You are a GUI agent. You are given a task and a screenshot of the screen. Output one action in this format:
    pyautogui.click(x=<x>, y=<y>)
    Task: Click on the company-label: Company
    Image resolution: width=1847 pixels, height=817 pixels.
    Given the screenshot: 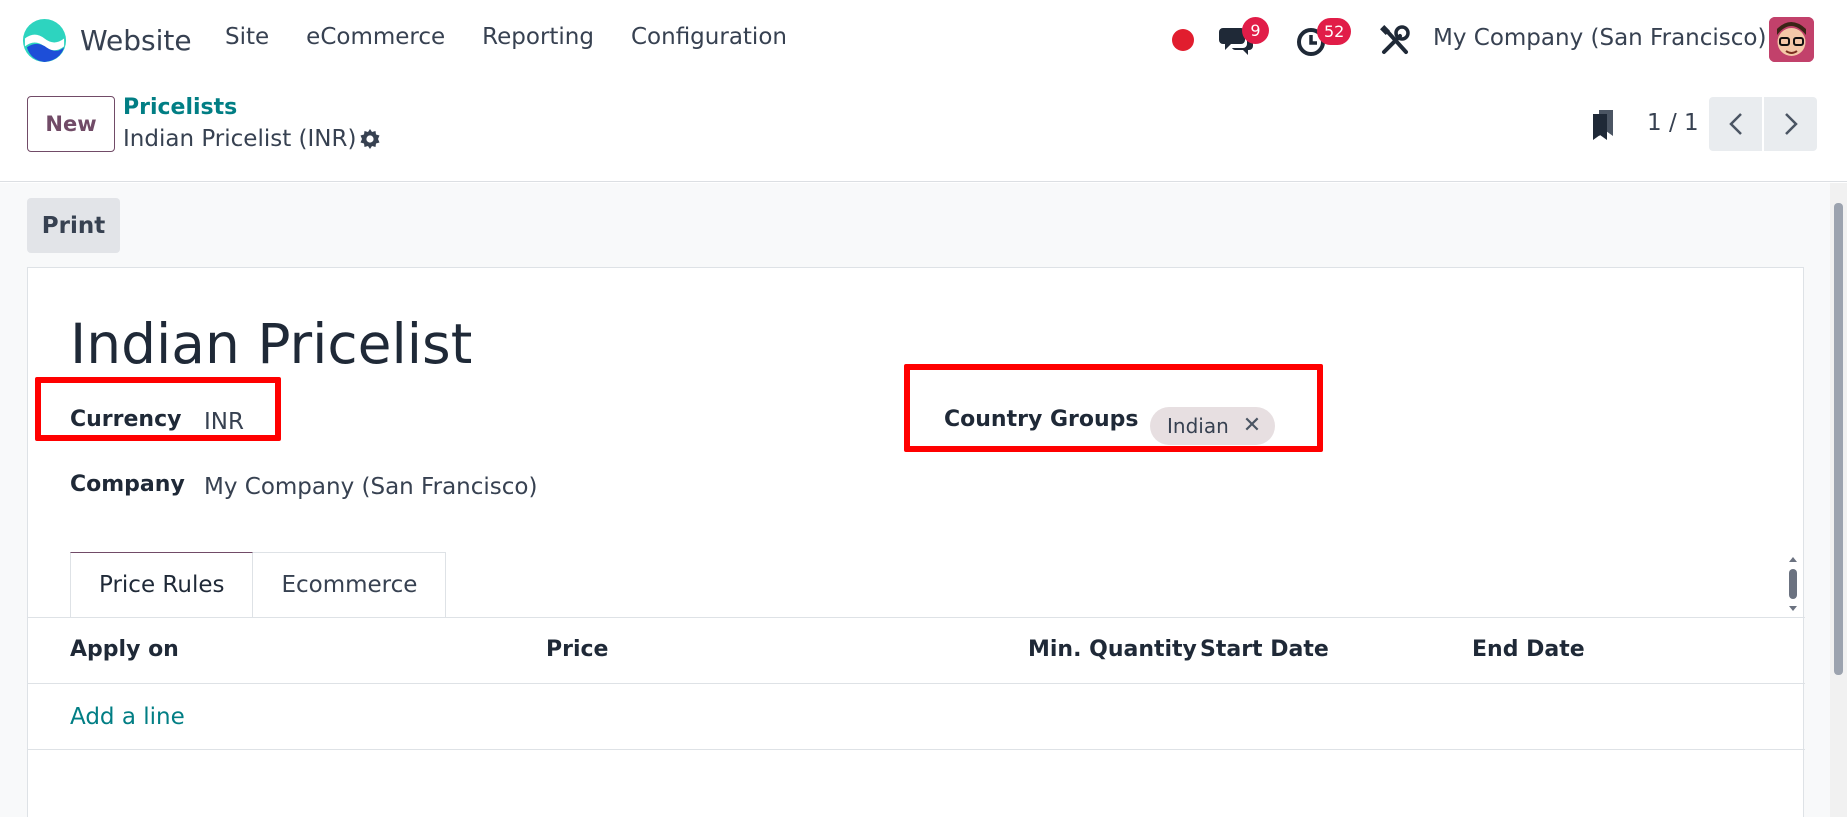 What is the action you would take?
    pyautogui.click(x=127, y=484)
    